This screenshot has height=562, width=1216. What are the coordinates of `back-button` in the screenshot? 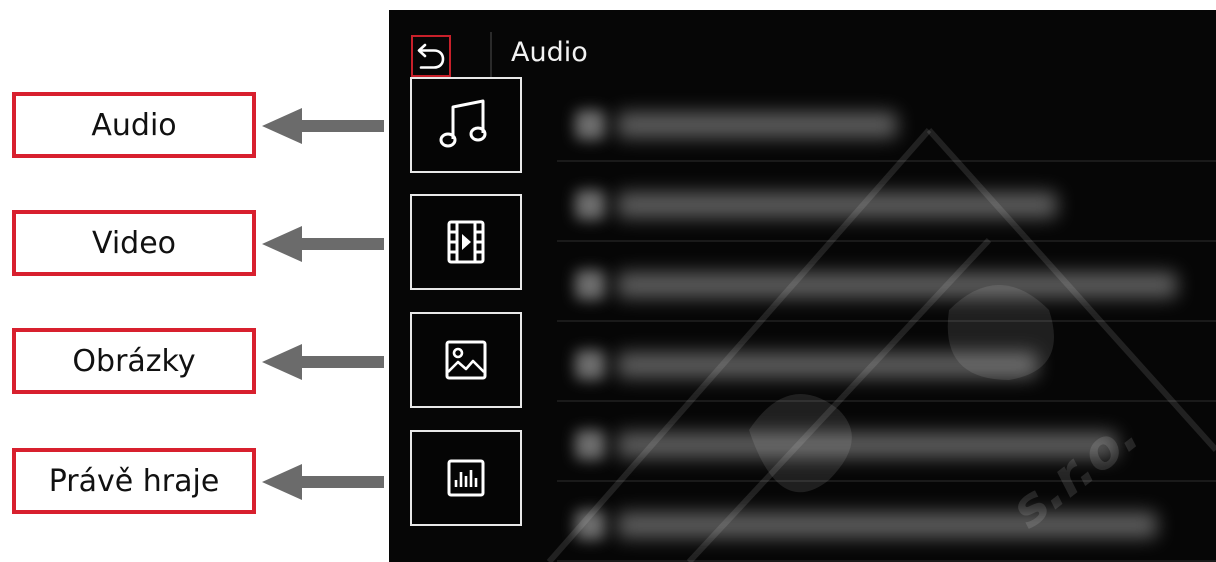 It's located at (431, 56).